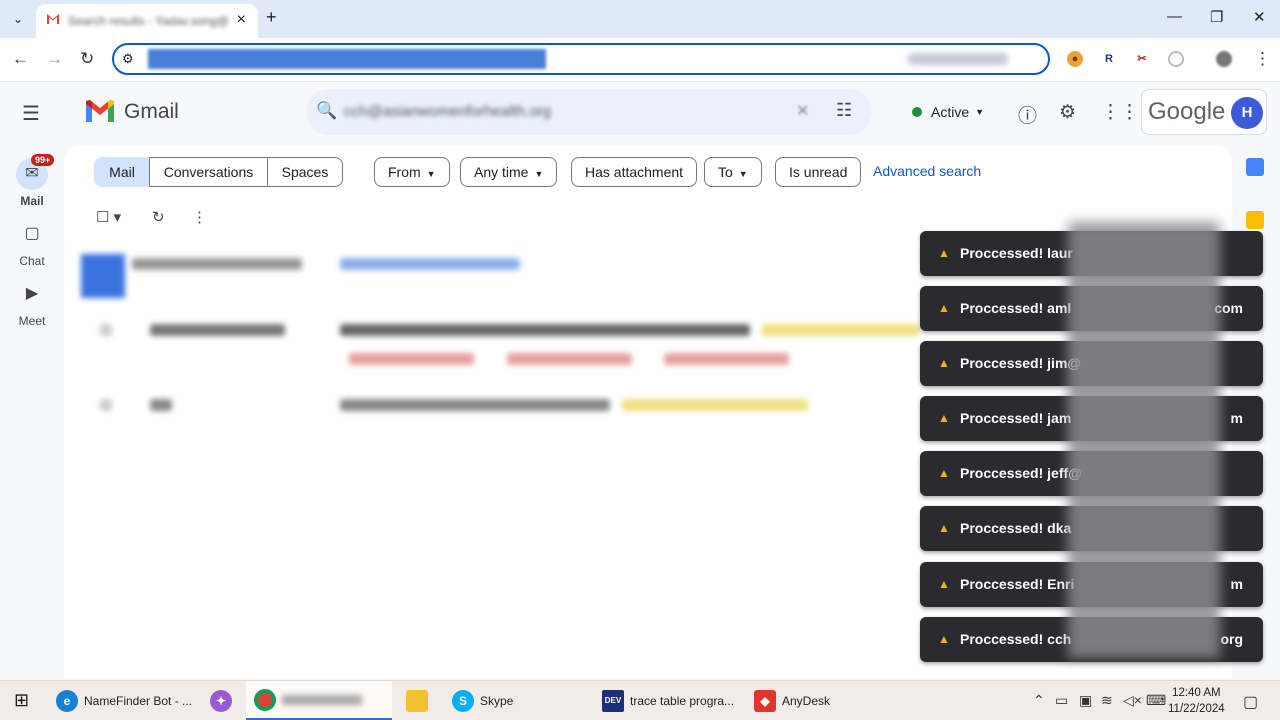  Describe the element at coordinates (1107, 700) in the screenshot. I see `wifi-icon: ≋` at that location.